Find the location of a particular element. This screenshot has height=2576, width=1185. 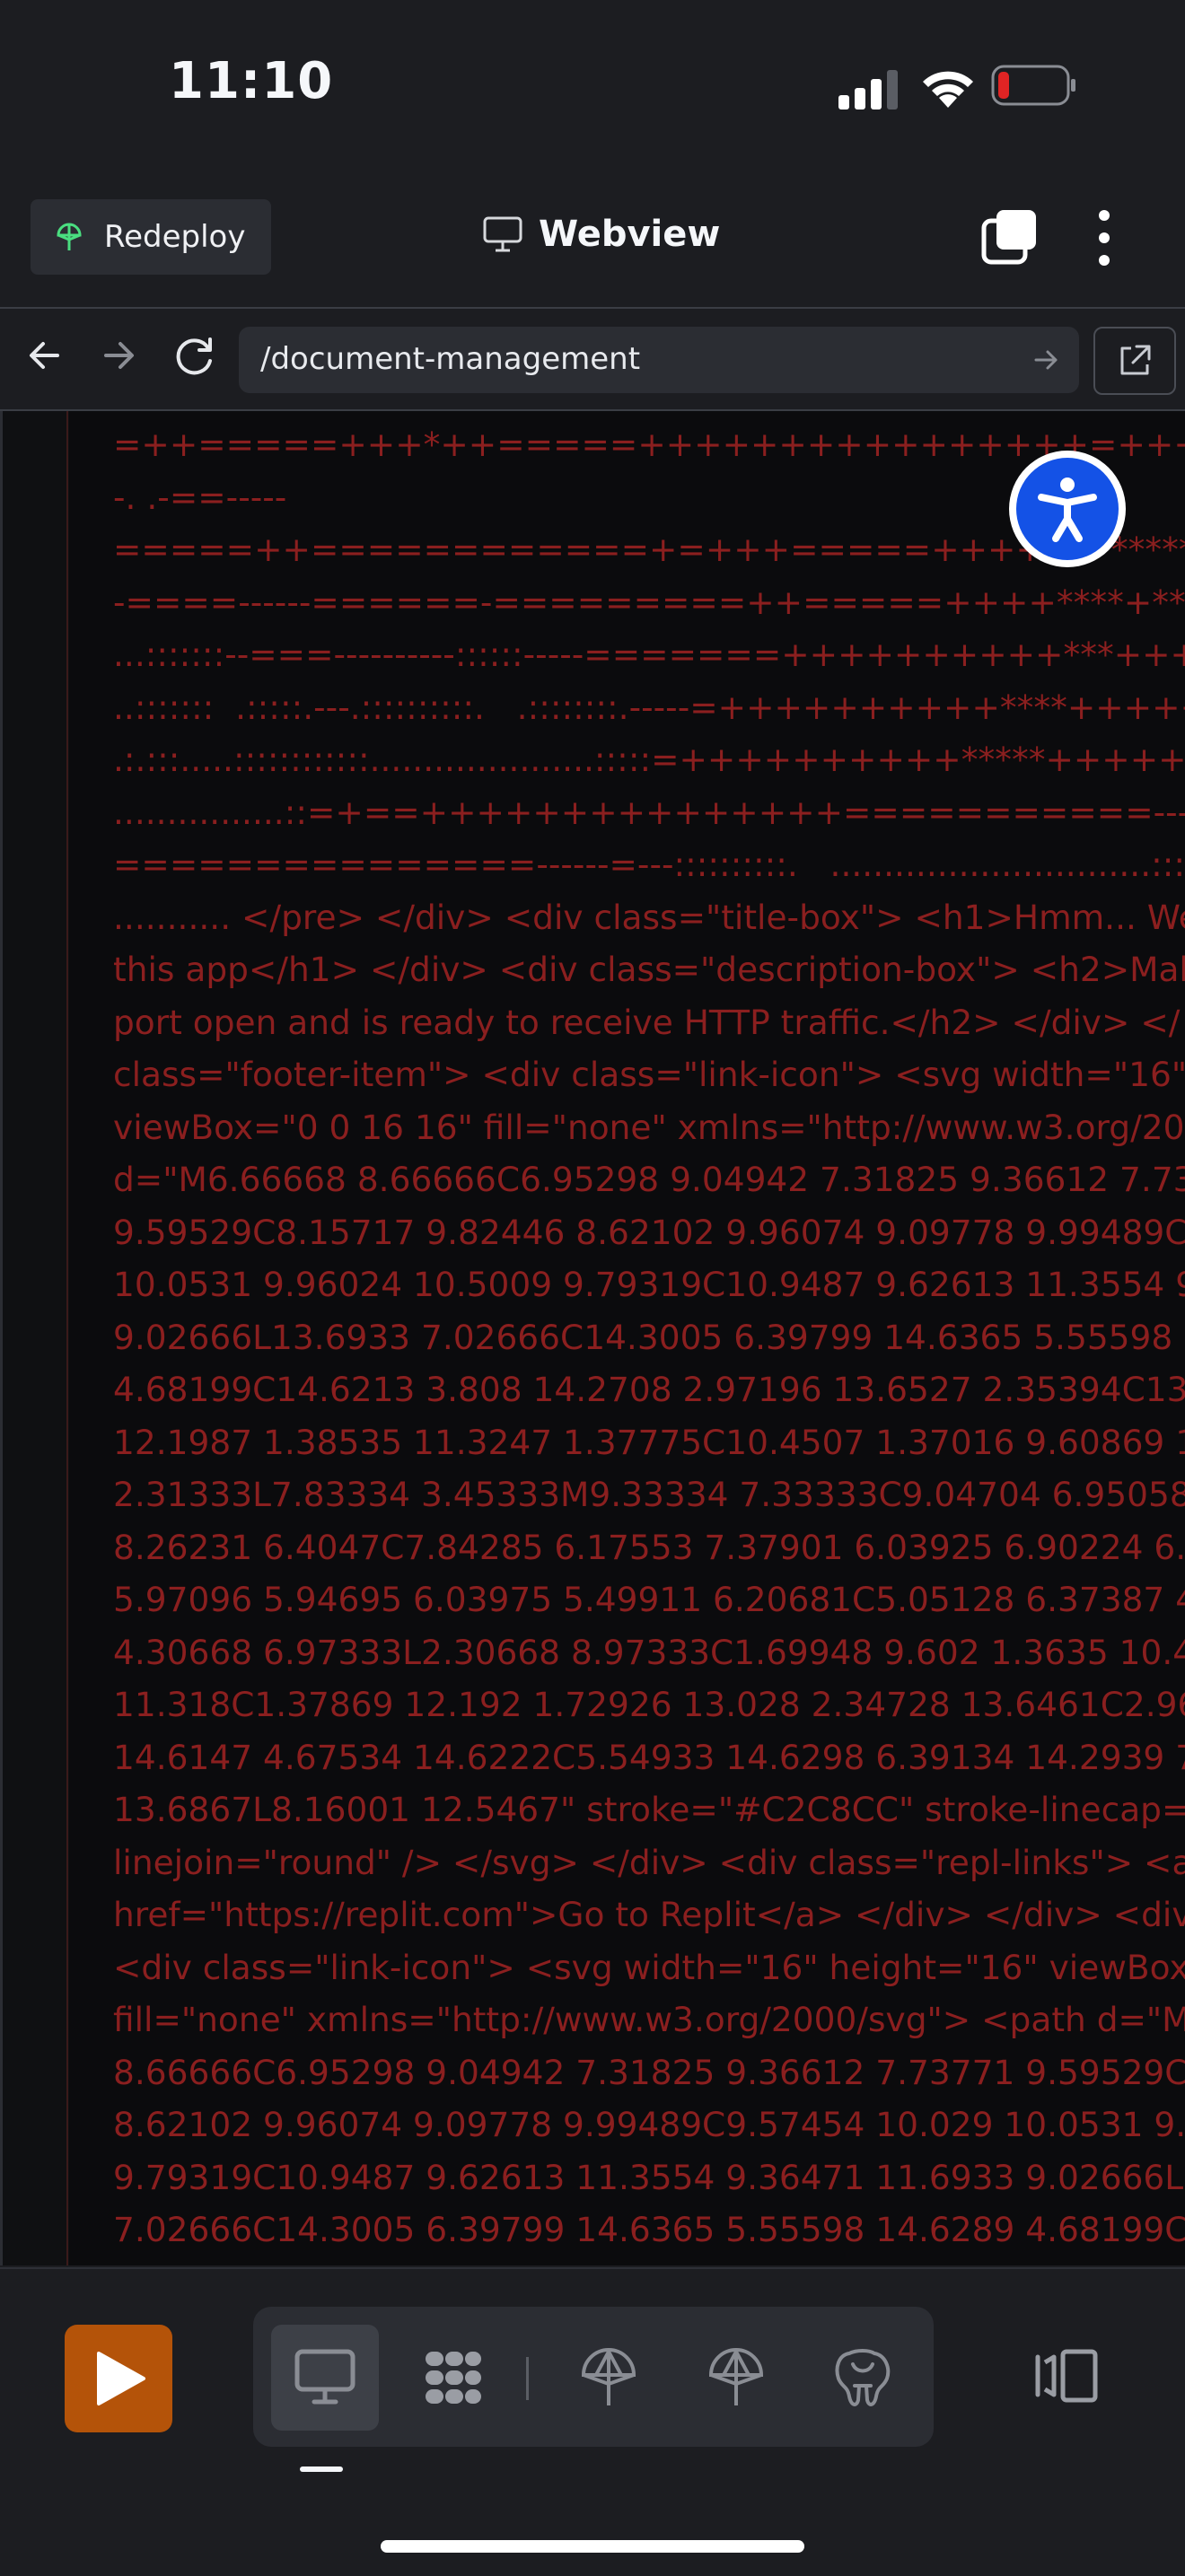

more-options-icon is located at coordinates (1104, 238).